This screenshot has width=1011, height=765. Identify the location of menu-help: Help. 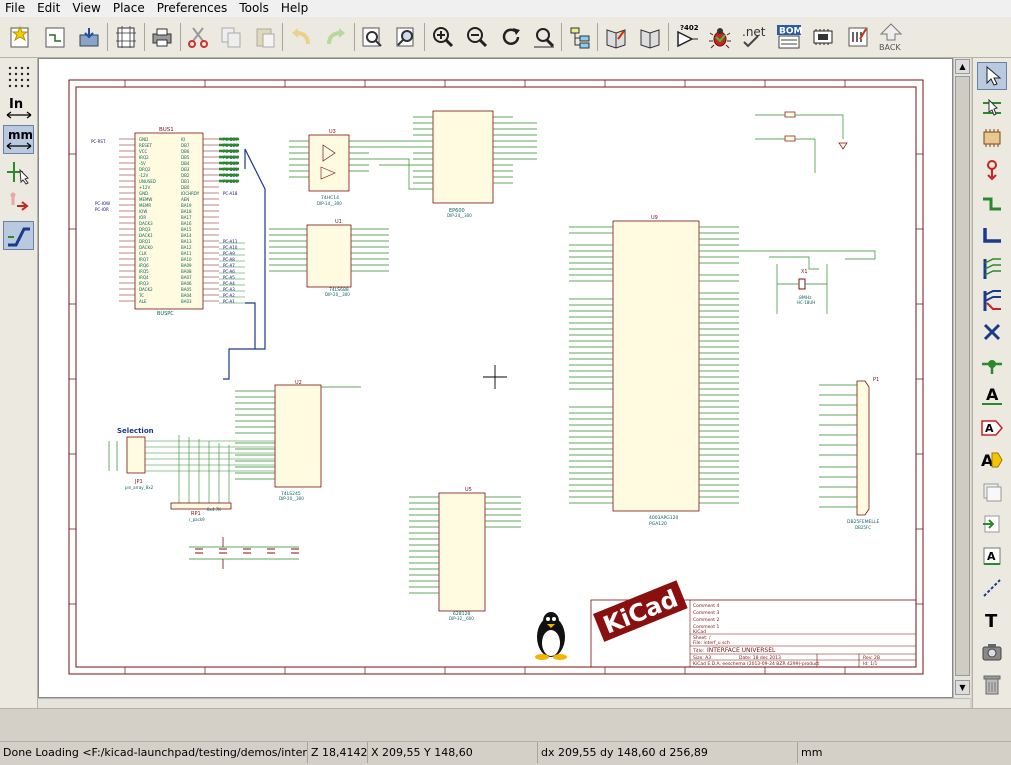
(294, 8).